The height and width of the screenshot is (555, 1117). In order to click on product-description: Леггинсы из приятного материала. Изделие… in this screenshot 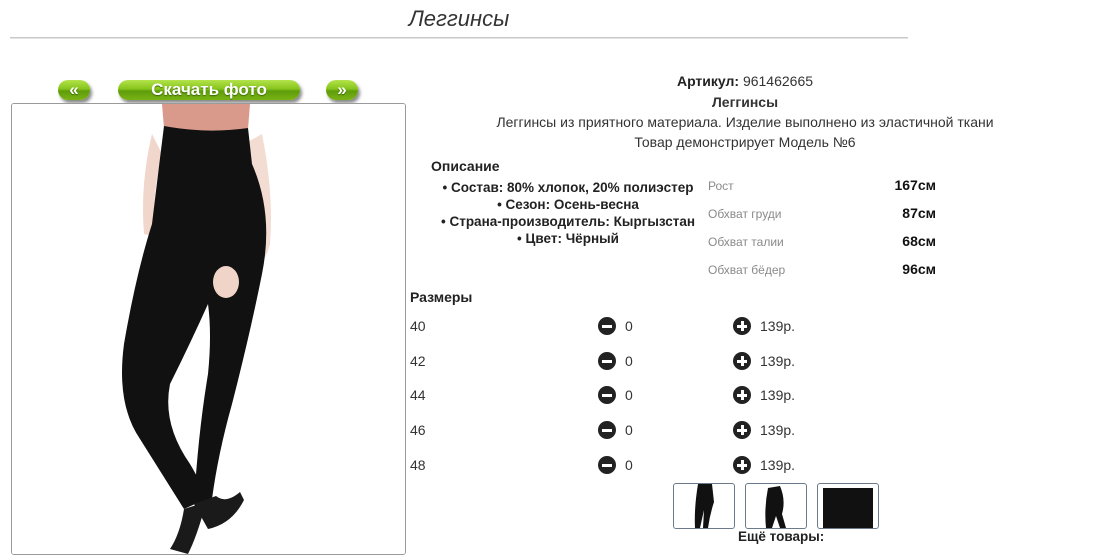, I will do `click(745, 122)`.